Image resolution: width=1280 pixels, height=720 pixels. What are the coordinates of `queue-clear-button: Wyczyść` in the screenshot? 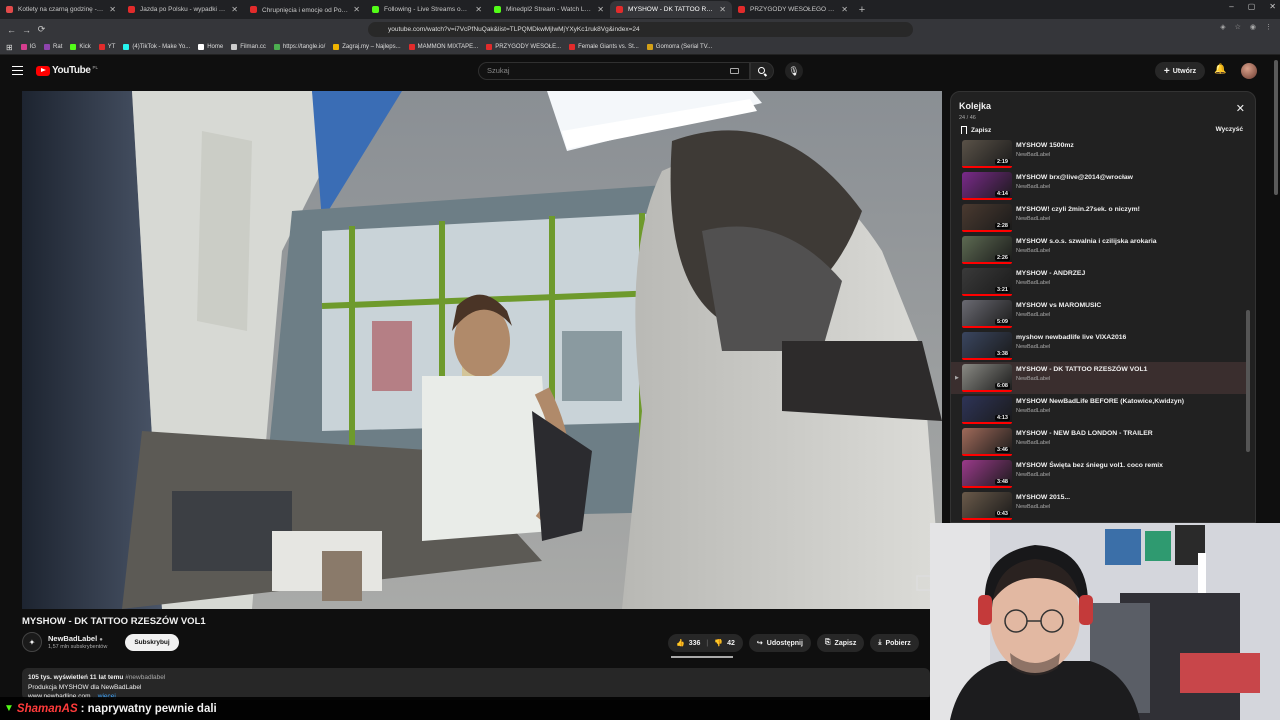 It's located at (1229, 129).